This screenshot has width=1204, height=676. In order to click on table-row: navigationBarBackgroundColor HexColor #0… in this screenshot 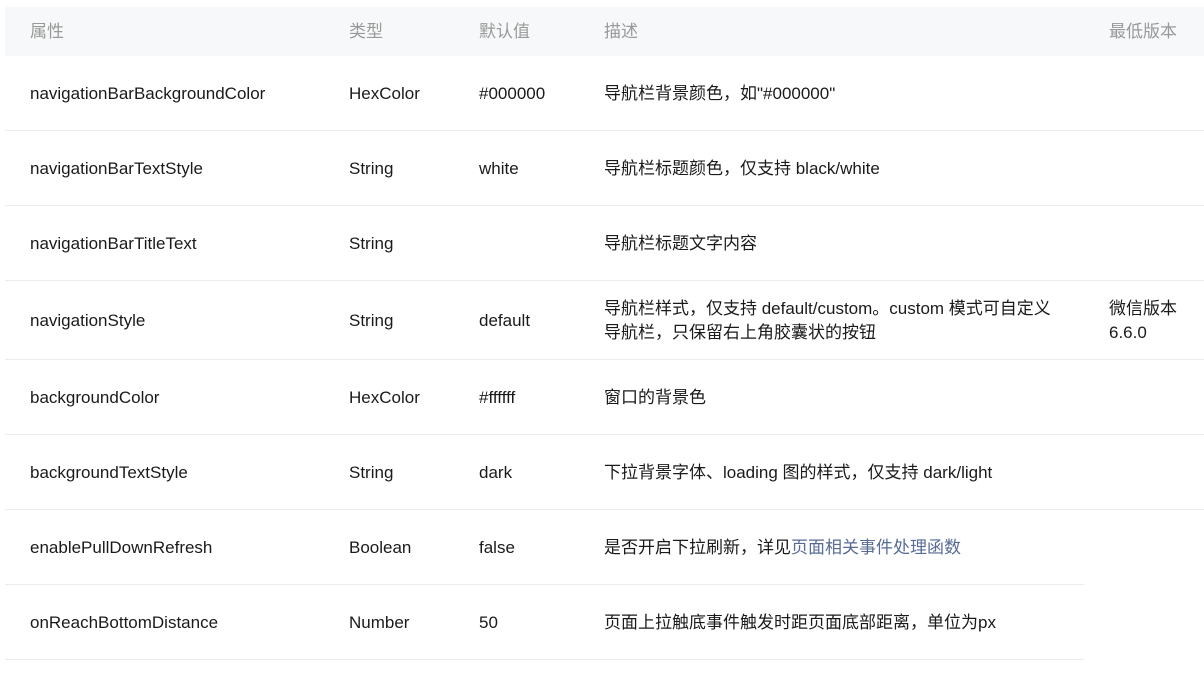, I will do `click(604, 93)`.